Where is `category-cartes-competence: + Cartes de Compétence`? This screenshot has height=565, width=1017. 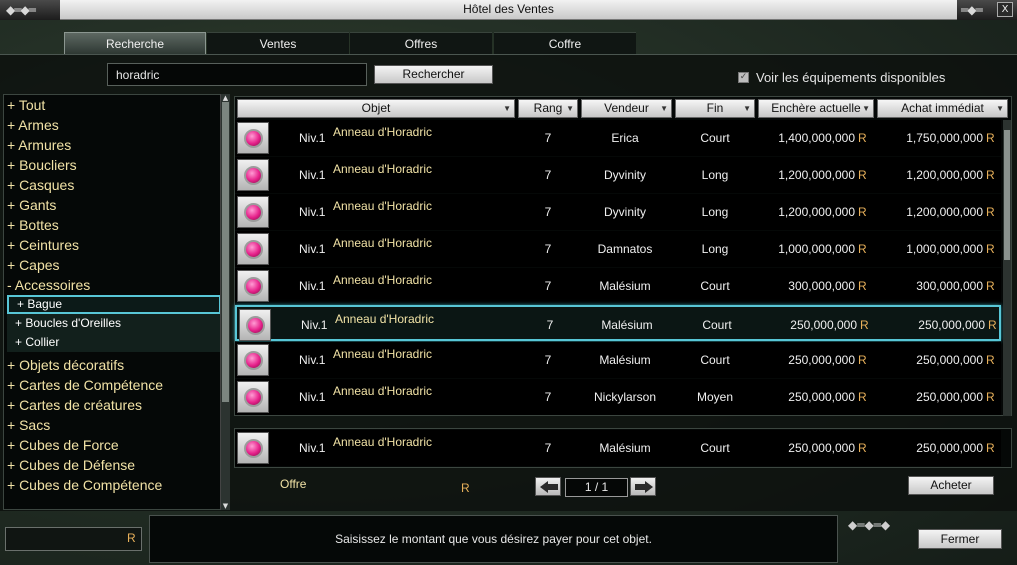 category-cartes-competence: + Cartes de Compétence is located at coordinates (85, 385).